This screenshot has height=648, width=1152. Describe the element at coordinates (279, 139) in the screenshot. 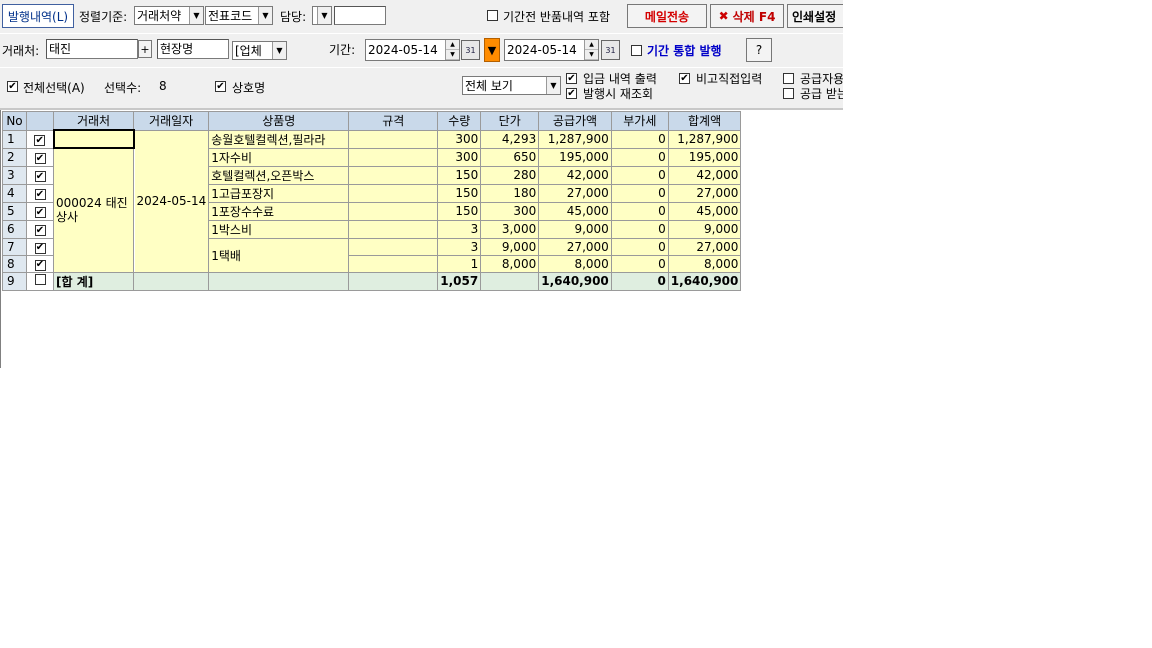

I see `product-cell: 송월호텔컬렉션,필라라` at that location.